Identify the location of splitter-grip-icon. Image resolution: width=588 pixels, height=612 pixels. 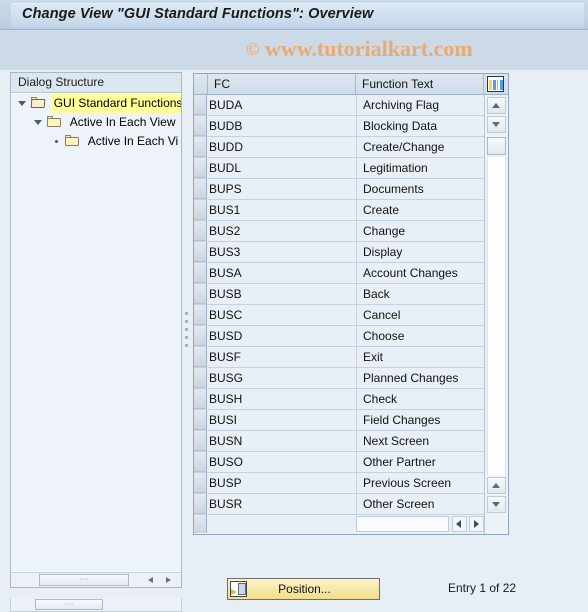
(187, 332).